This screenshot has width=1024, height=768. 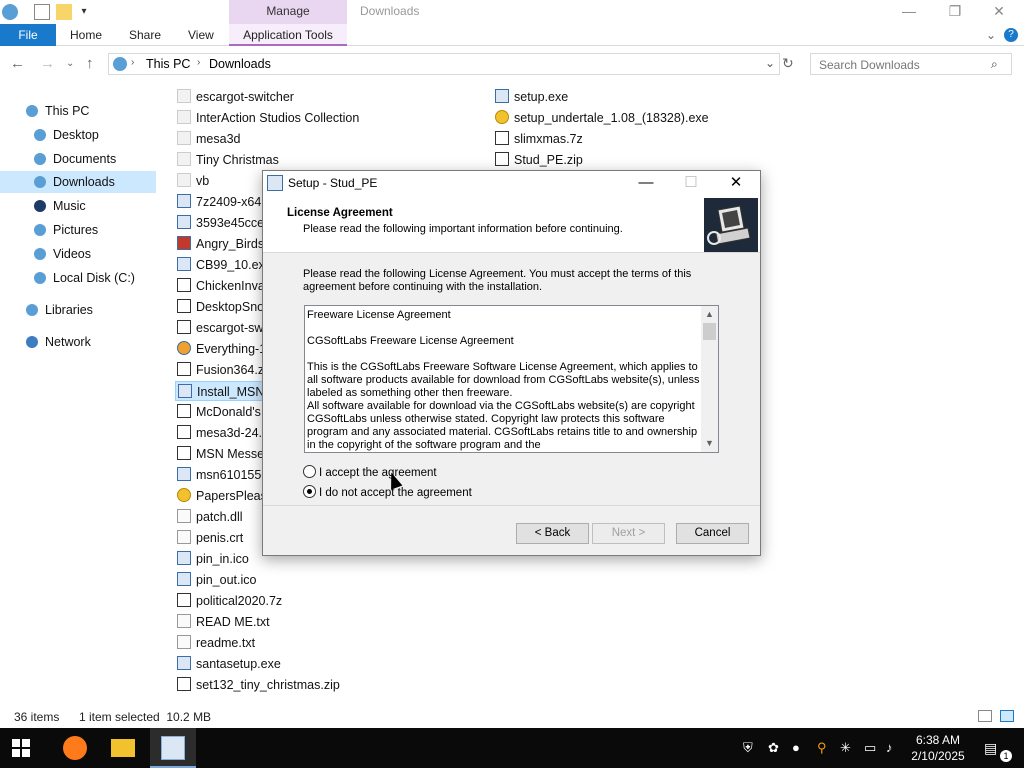 What do you see at coordinates (258, 685) in the screenshot?
I see `list-item: set132_tiny_christmas.zip` at bounding box center [258, 685].